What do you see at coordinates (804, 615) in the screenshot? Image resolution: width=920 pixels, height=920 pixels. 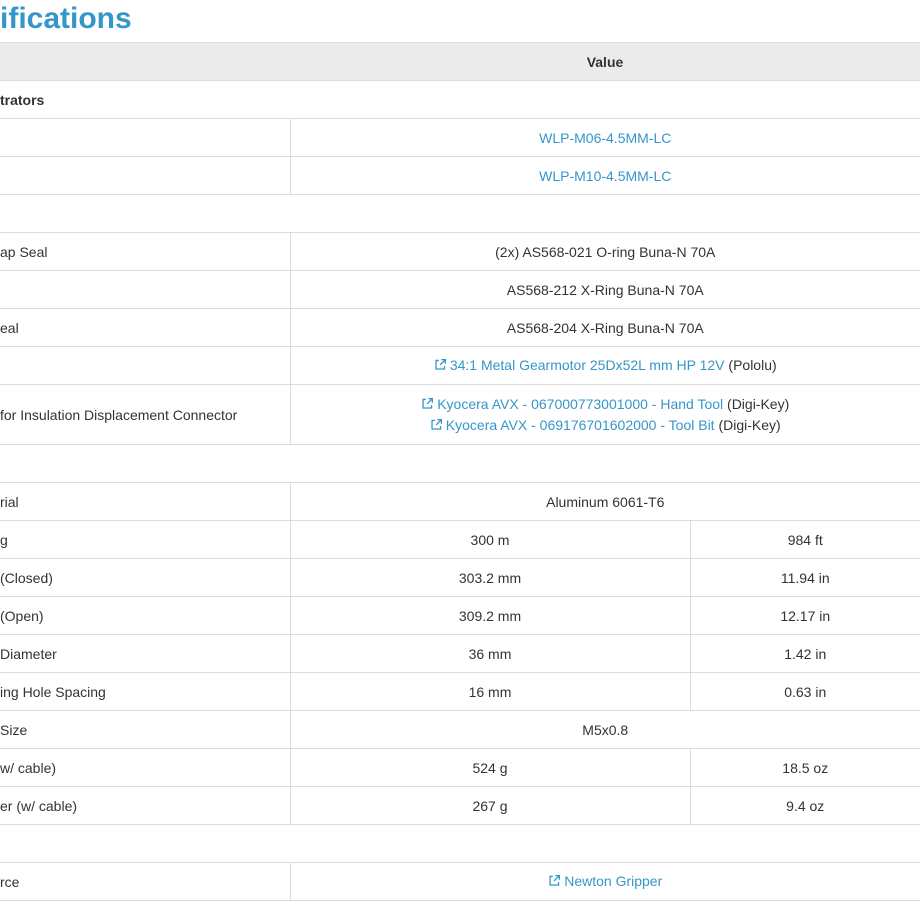 I see `value-imperial: 12.17 in` at bounding box center [804, 615].